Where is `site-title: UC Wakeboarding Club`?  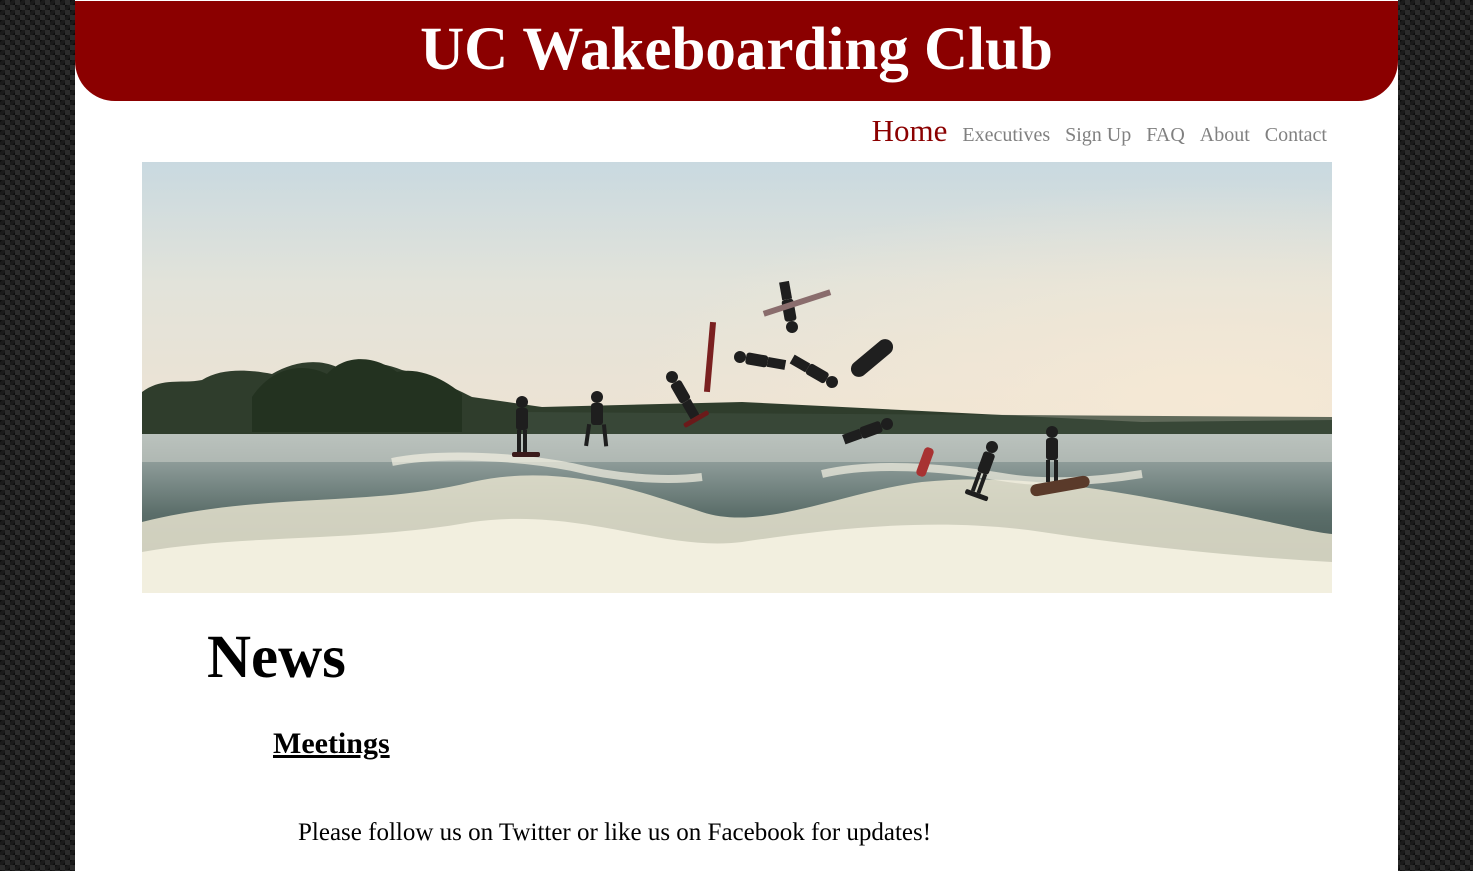
site-title: UC Wakeboarding Club is located at coordinates (736, 49).